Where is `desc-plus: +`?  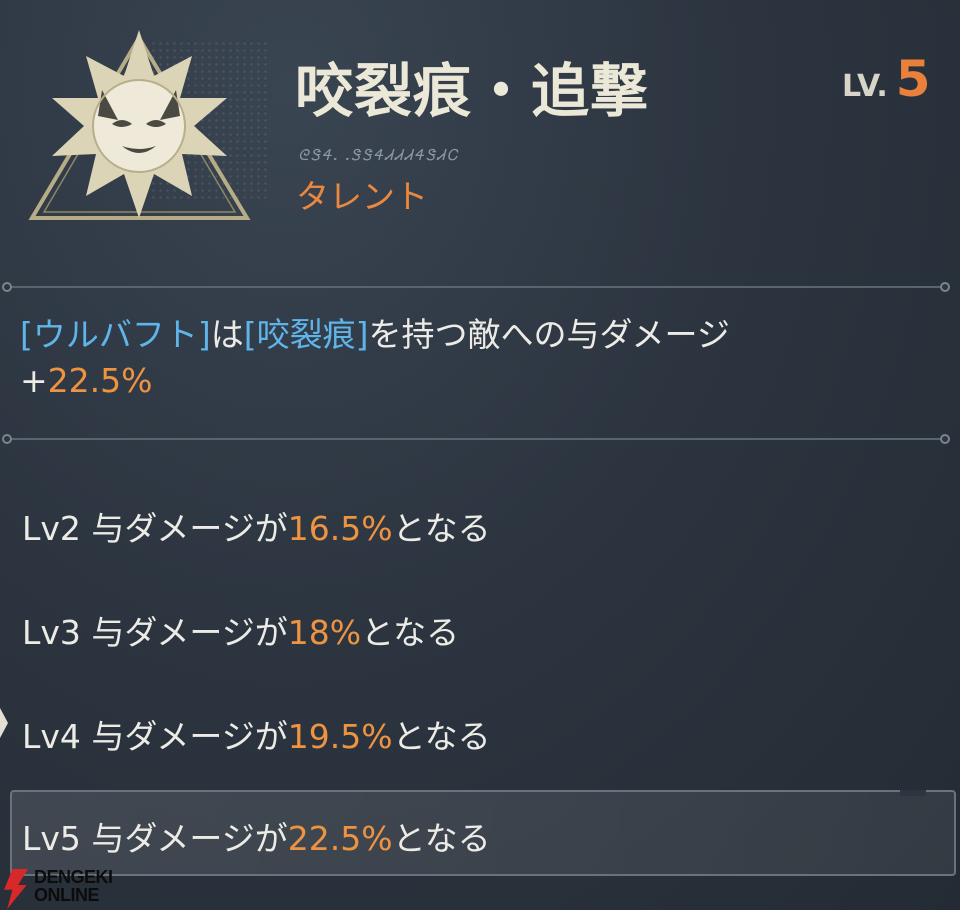
desc-plus: + is located at coordinates (34, 380).